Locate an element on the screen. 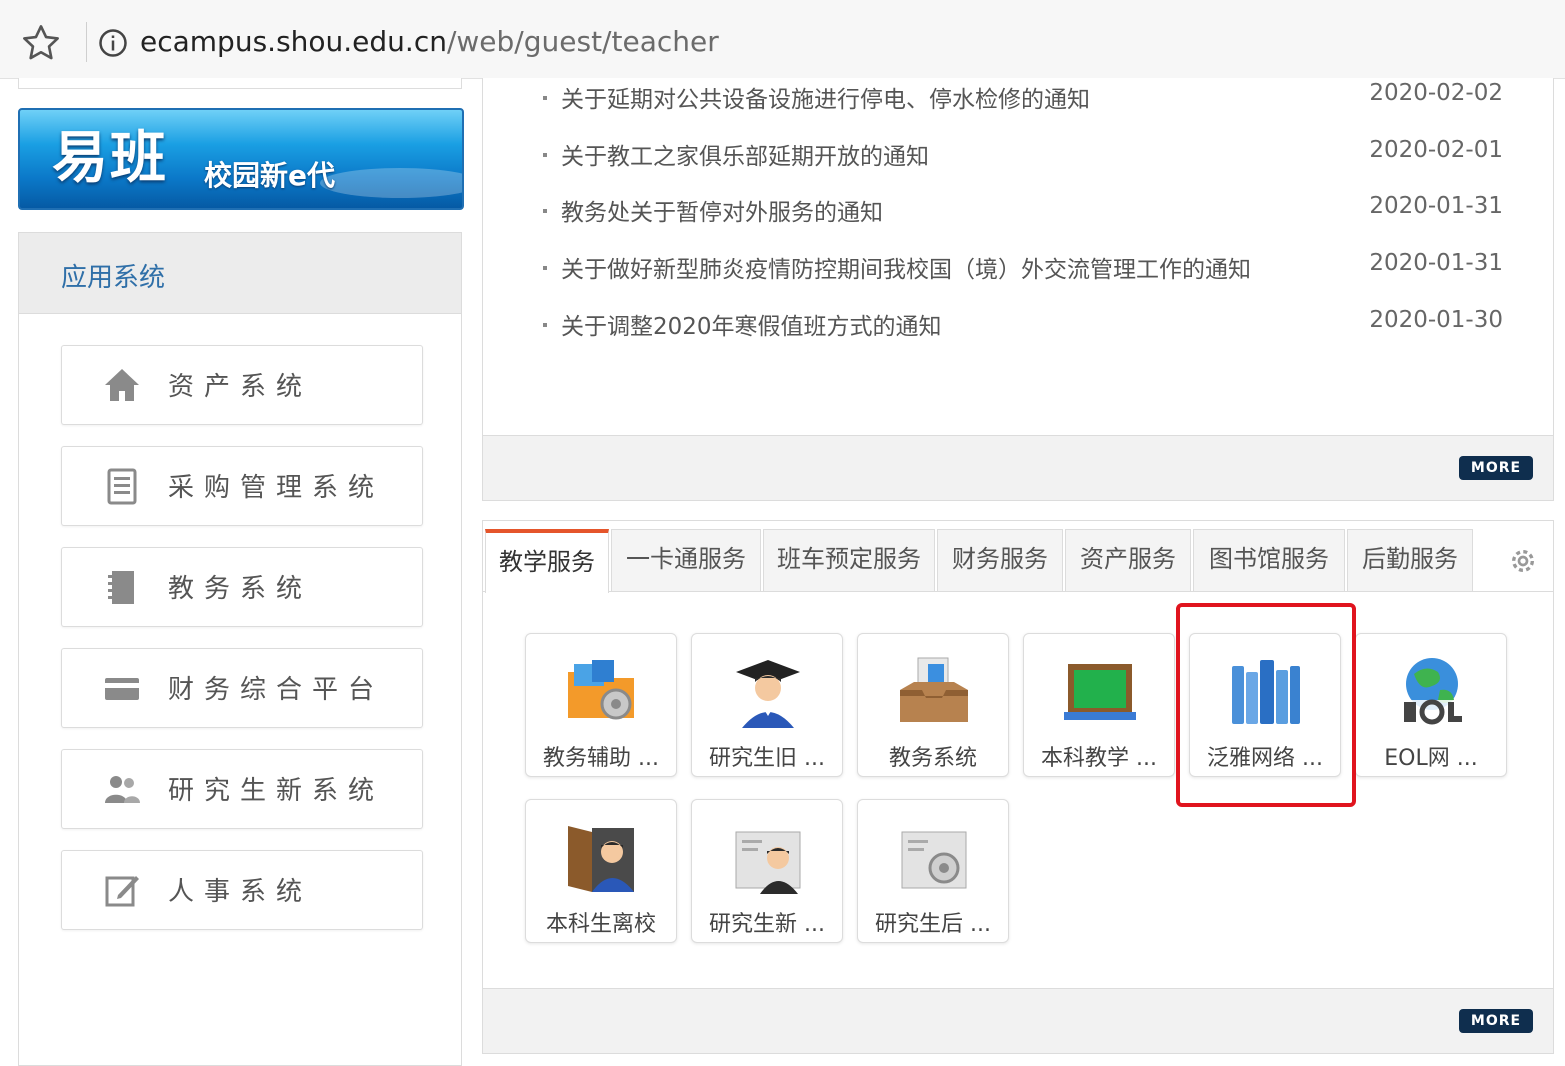  app-button-hr: 人事系统 is located at coordinates (242, 890).